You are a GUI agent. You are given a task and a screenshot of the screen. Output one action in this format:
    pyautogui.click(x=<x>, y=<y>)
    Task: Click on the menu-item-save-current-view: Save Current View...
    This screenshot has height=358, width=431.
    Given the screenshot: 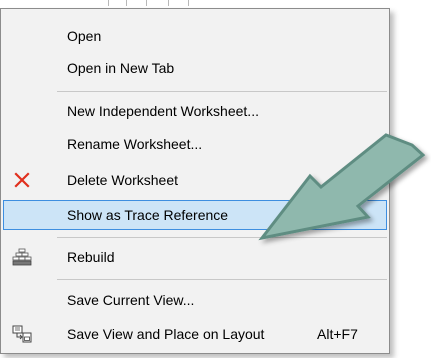 What is the action you would take?
    pyautogui.click(x=195, y=300)
    